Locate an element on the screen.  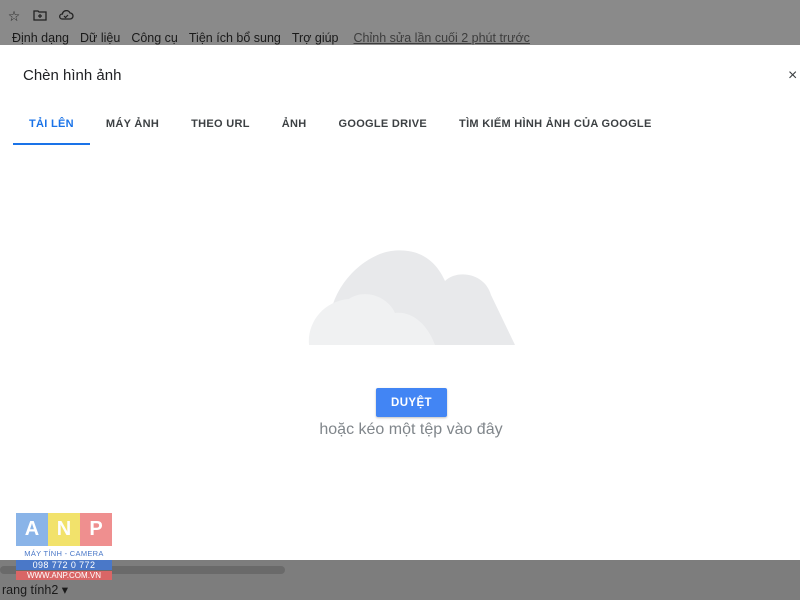
tab-camera: MÁY ẢNH is located at coordinates (132, 127).